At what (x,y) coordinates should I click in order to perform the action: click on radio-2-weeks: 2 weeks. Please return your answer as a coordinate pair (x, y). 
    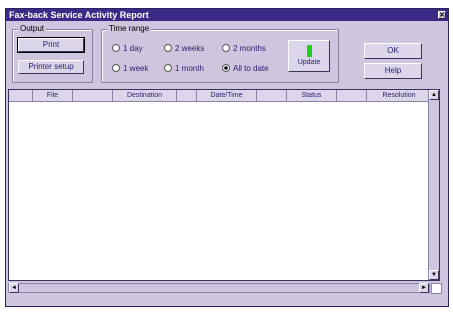
    Looking at the image, I should click on (184, 49).